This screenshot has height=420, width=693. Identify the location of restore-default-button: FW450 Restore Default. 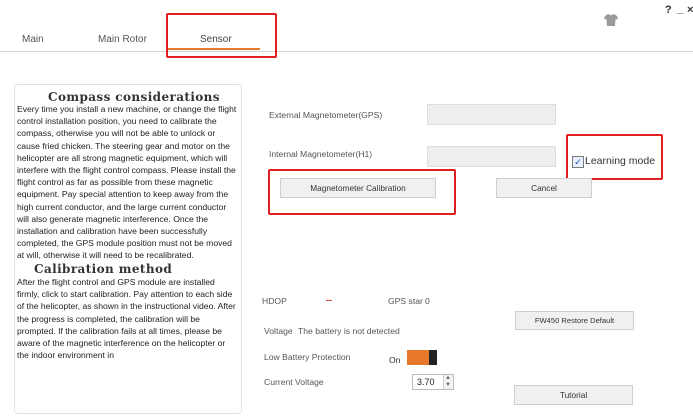
(574, 320).